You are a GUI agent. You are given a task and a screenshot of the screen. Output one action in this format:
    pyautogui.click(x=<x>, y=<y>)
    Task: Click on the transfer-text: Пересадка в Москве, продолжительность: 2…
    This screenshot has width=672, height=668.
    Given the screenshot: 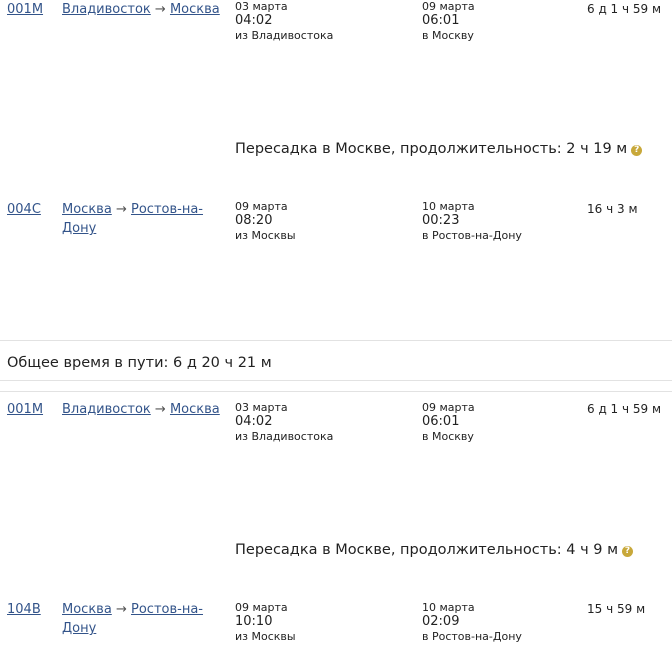 What is the action you would take?
    pyautogui.click(x=431, y=149)
    